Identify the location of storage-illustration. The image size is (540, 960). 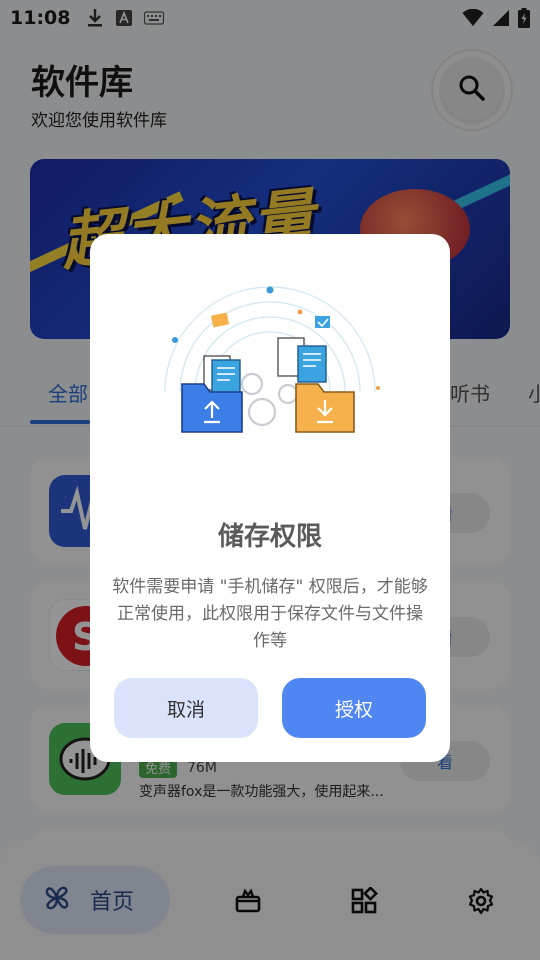
(270, 362).